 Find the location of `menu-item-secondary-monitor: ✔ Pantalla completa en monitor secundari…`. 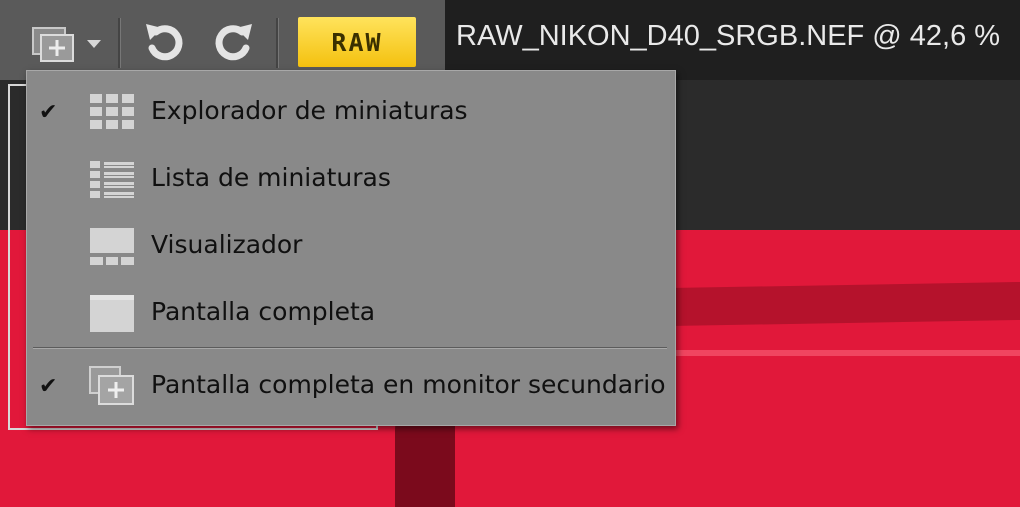

menu-item-secondary-monitor: ✔ Pantalla completa en monitor secundari… is located at coordinates (351, 386).